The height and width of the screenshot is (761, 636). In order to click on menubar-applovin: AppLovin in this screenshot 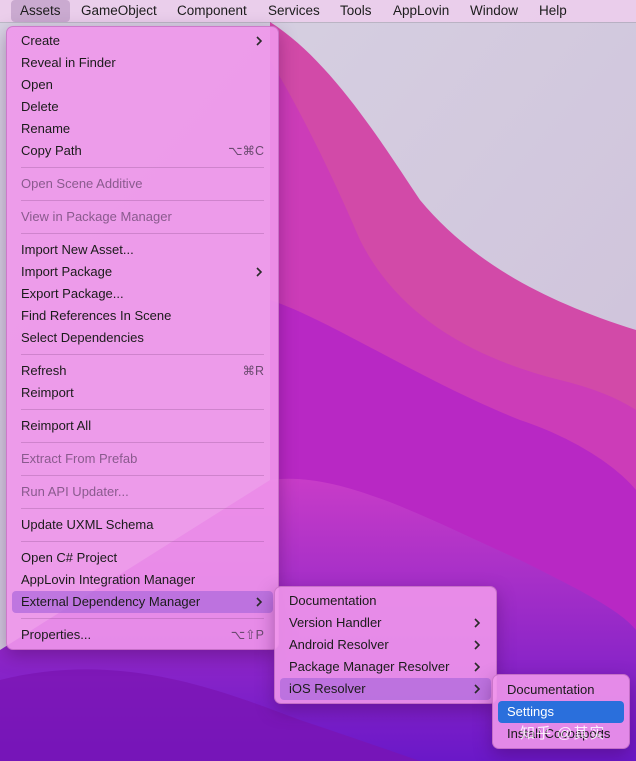, I will do `click(421, 11)`.